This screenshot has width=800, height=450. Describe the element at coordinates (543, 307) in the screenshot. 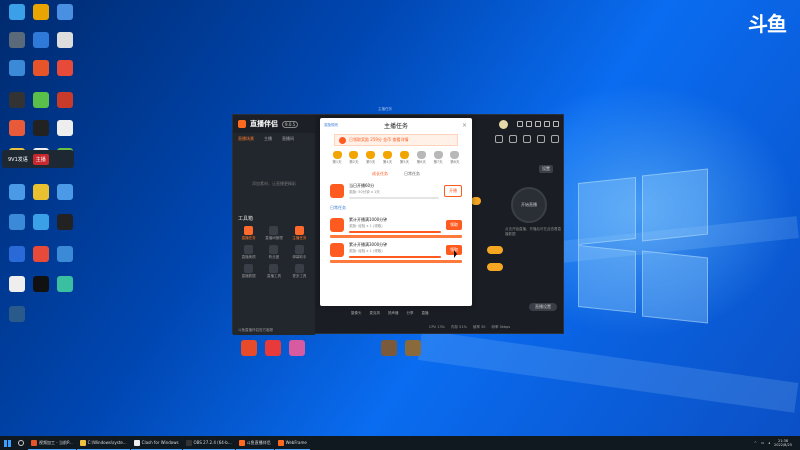

I see `live-settings-button: 直播设置` at that location.